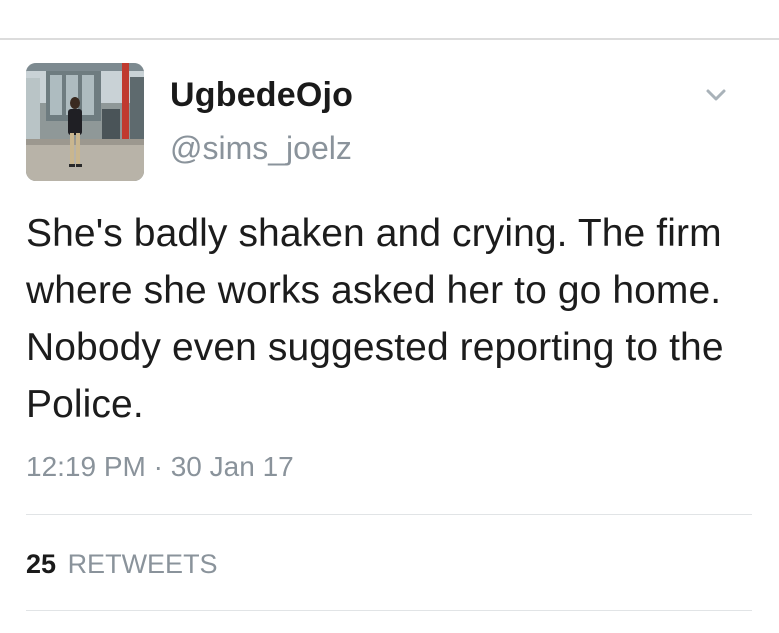 This screenshot has width=779, height=633. I want to click on tweet-timestamp: 12:19 PM · 30 Jan 17, so click(160, 466).